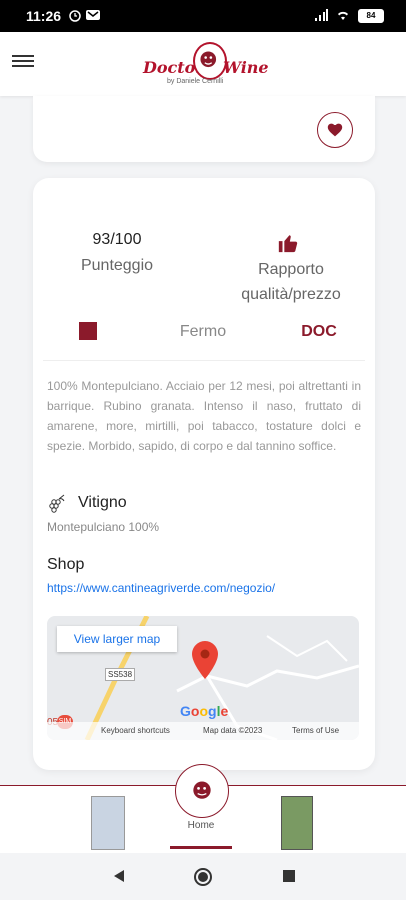  Describe the element at coordinates (195, 81) in the screenshot. I see `logo-subtitle: by Daniele Cernilli` at that location.